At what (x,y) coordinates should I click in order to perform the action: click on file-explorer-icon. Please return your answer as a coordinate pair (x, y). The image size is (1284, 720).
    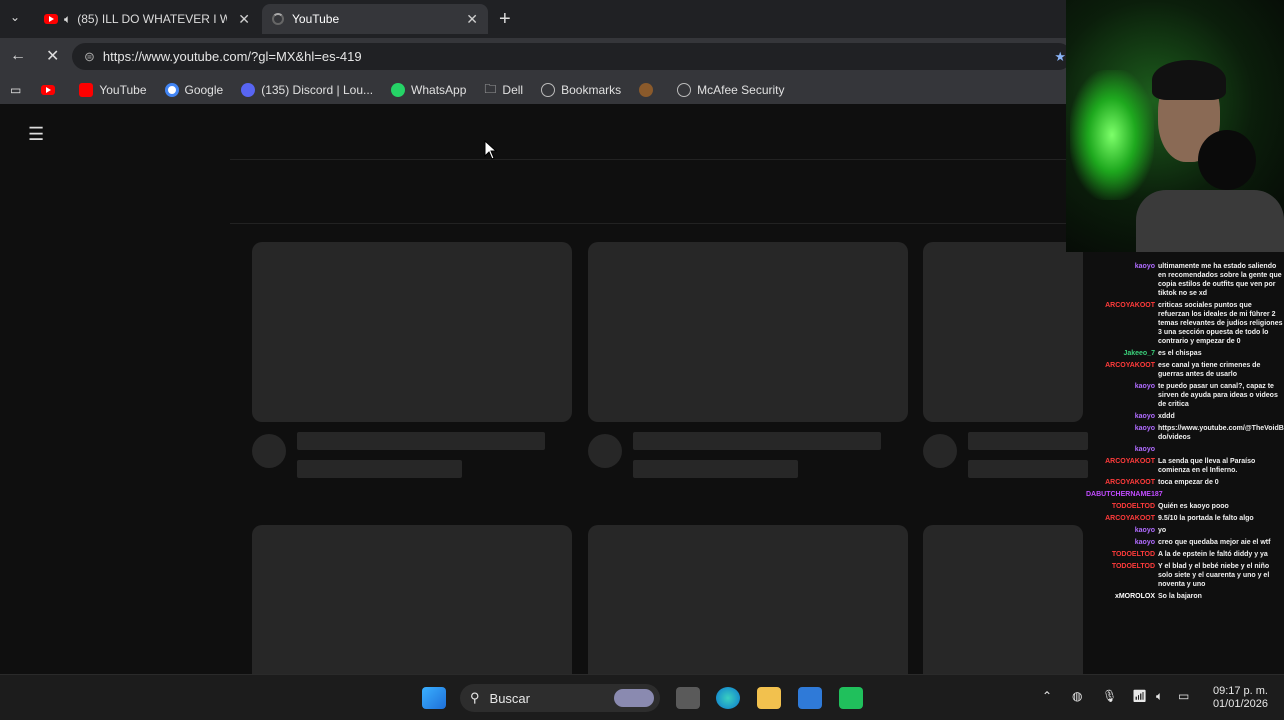
    Looking at the image, I should click on (769, 698).